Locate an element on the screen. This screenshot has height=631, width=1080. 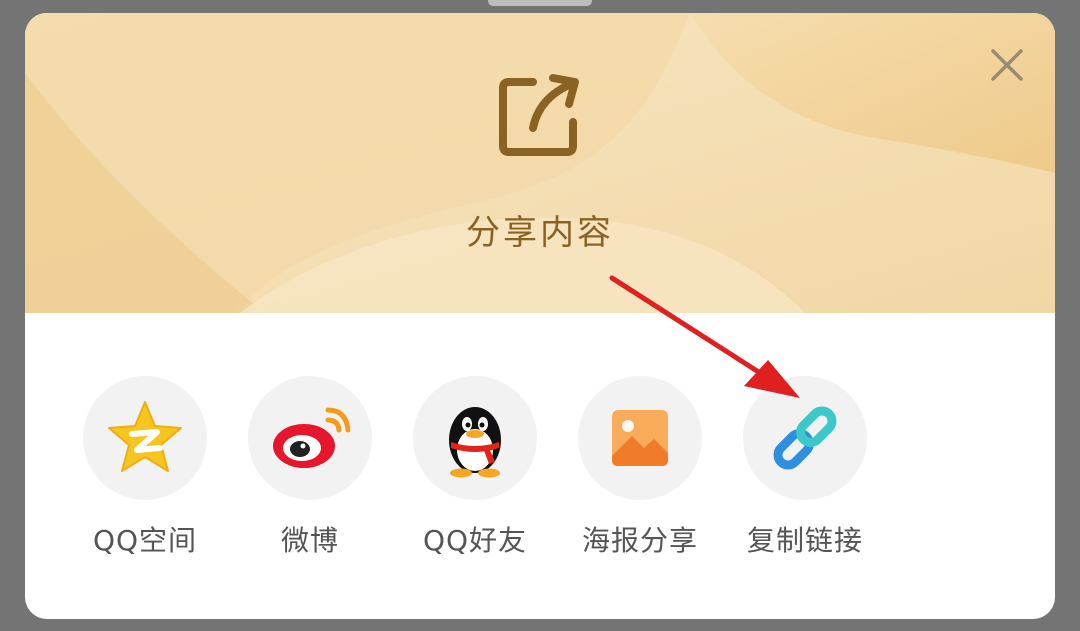
option-label: QQ空间 is located at coordinates (145, 540).